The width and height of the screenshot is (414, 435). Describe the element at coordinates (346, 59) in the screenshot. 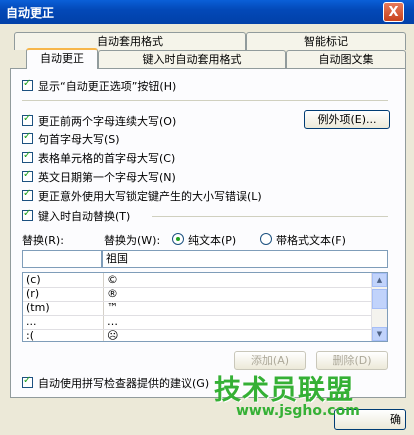

I see `tab-autotext: 自动图文集` at that location.